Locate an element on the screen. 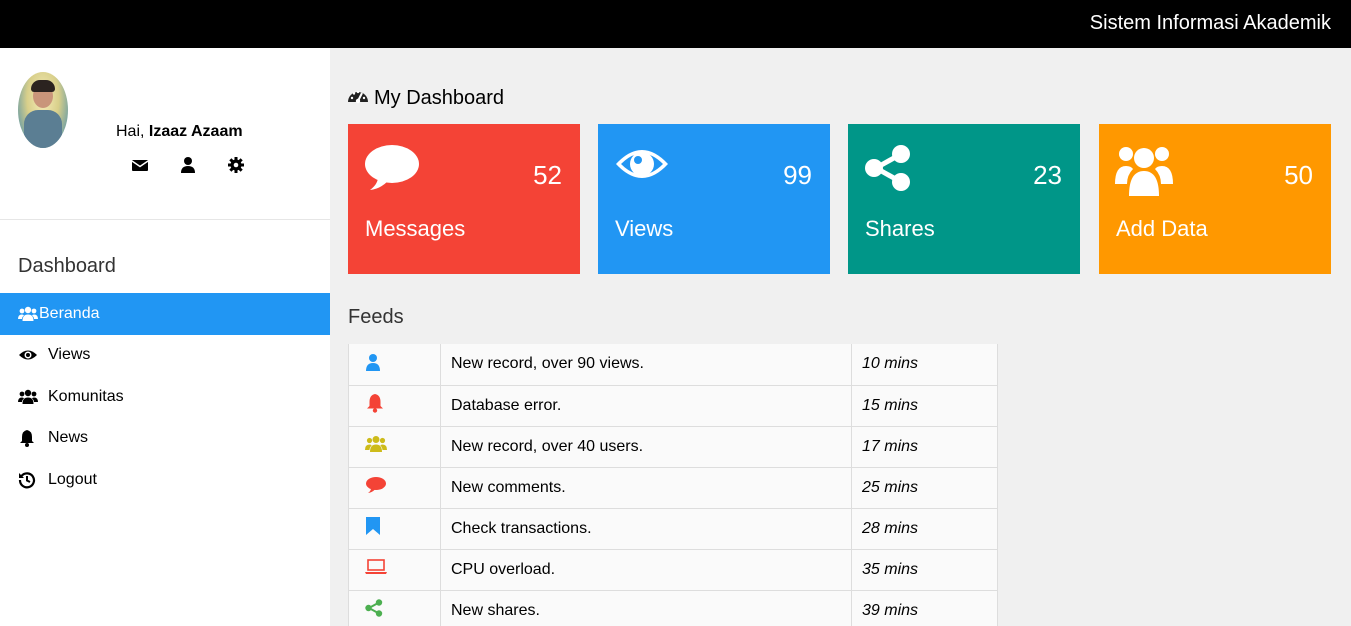  feed-text: New shares. is located at coordinates (646, 608).